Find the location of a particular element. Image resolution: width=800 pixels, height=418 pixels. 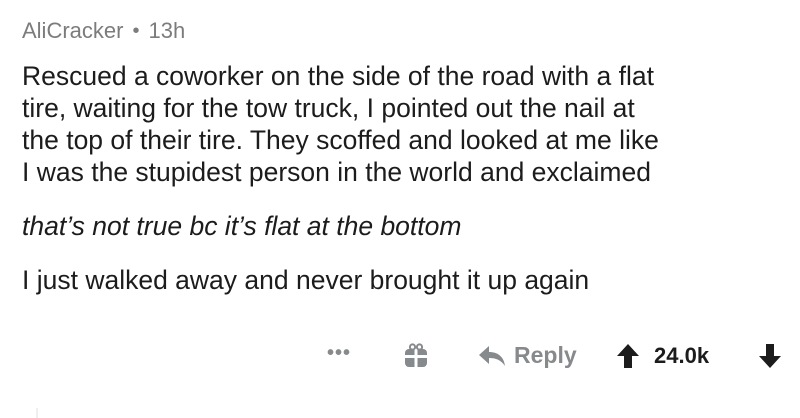

award-button is located at coordinates (416, 356).